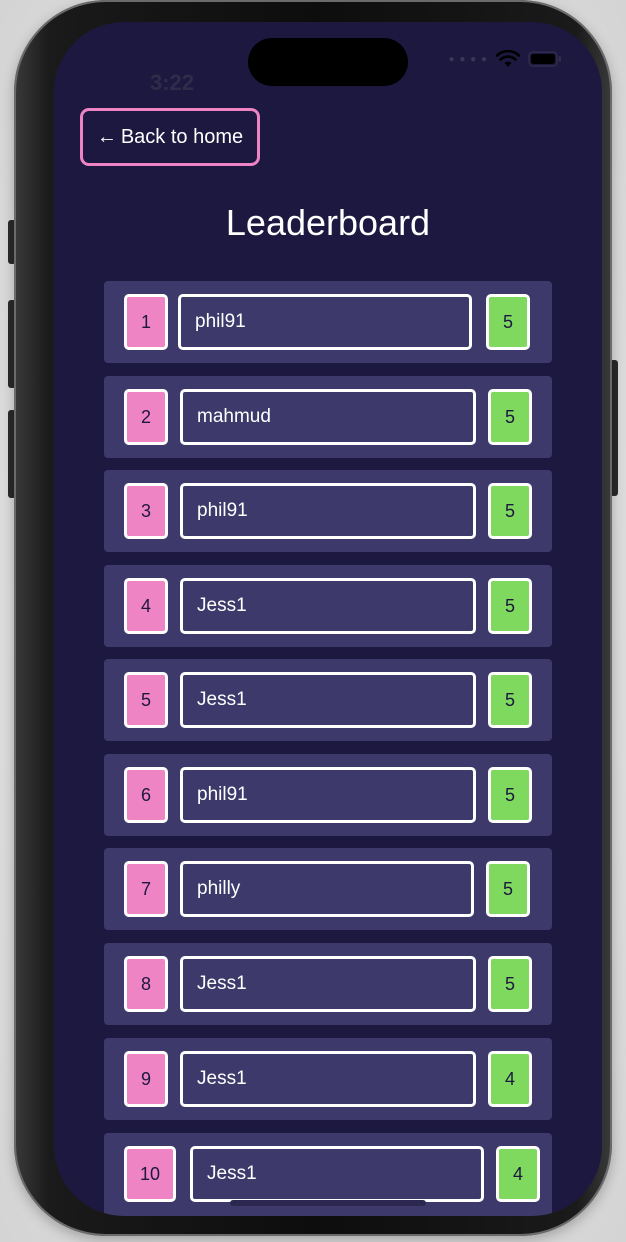  I want to click on leaderboard-row: 2 mahmud 5, so click(328, 417).